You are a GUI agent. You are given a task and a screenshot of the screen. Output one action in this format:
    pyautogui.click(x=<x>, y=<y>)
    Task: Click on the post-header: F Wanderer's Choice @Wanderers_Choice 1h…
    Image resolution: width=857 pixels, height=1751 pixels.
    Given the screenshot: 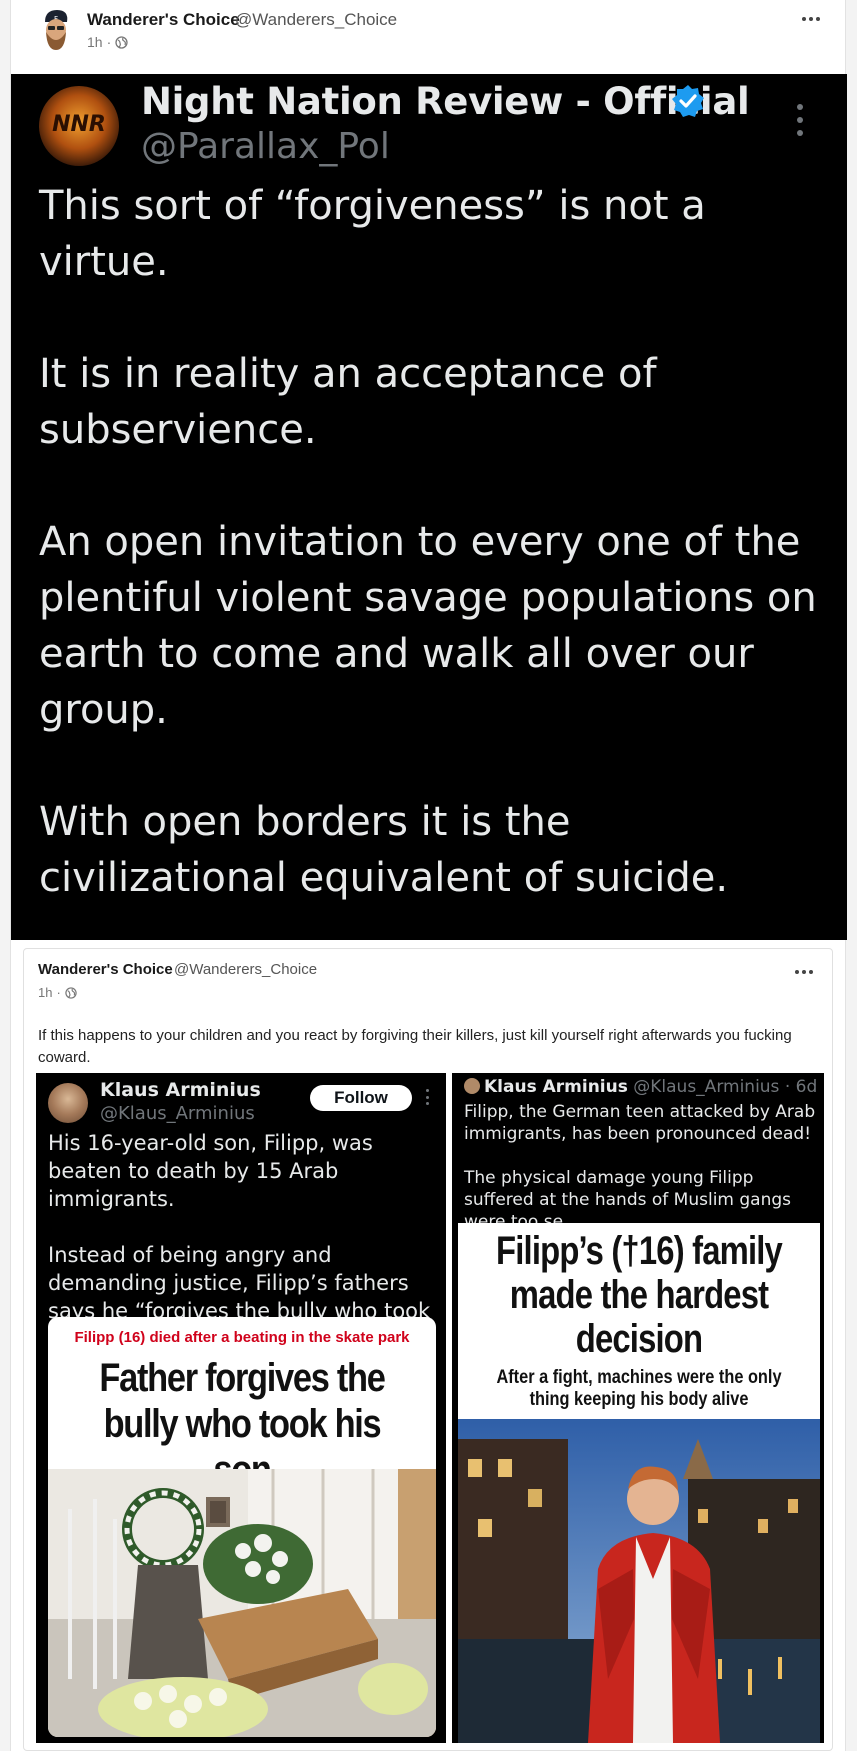 What is the action you would take?
    pyautogui.click(x=429, y=36)
    